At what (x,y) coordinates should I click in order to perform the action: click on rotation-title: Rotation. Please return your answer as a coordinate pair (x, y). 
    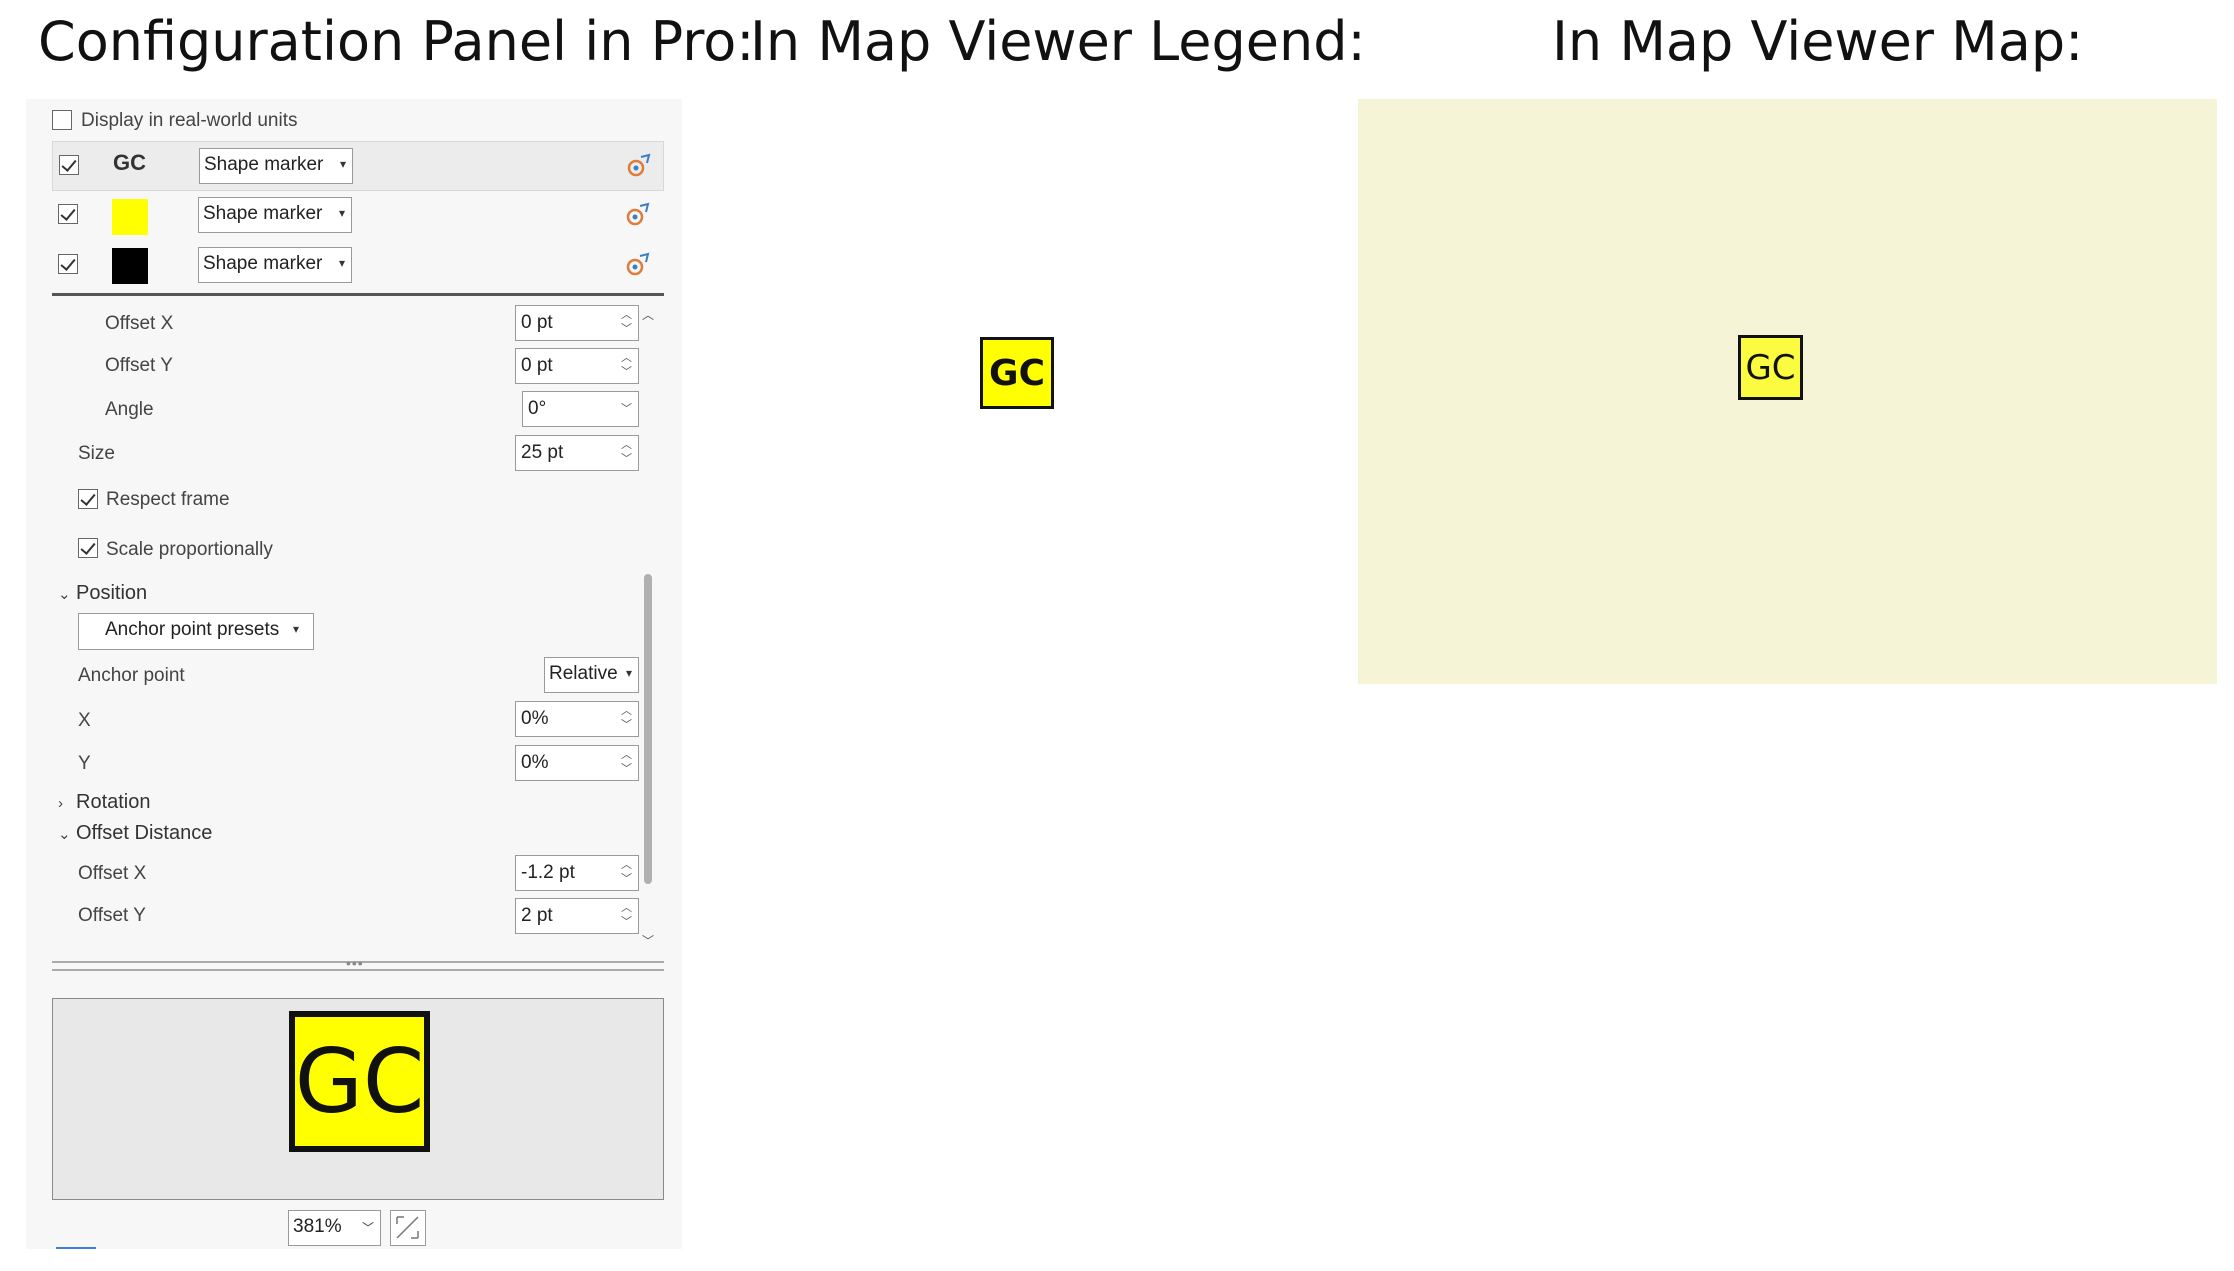
    Looking at the image, I should click on (113, 802).